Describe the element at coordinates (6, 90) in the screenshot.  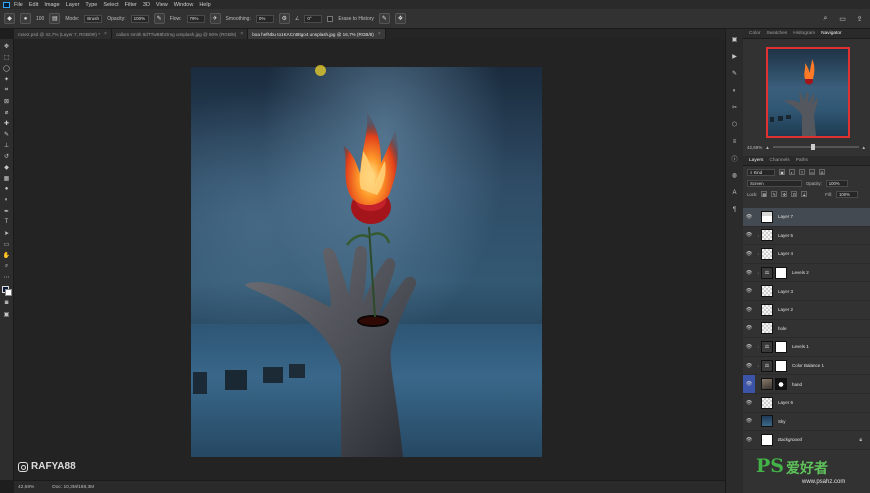
I see `crop-tool-icon: ⌗` at that location.